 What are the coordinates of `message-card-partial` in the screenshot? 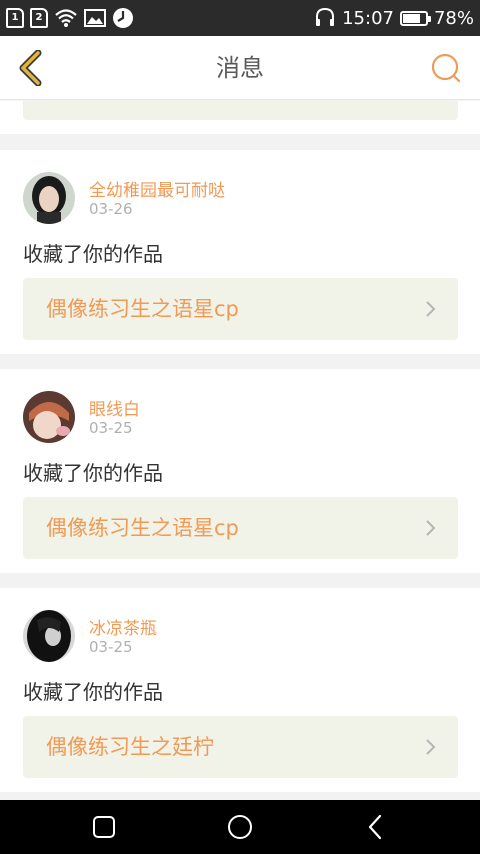 It's located at (240, 117).